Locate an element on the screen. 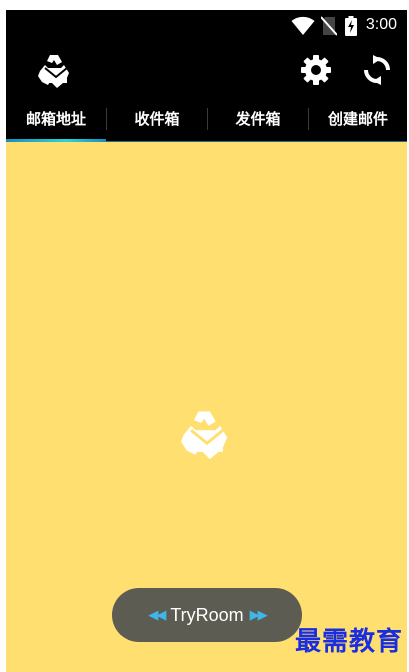 The width and height of the screenshot is (409, 672). tab-bar: 邮箱地址 收件箱 发件箱 创建邮件 is located at coordinates (206, 120).